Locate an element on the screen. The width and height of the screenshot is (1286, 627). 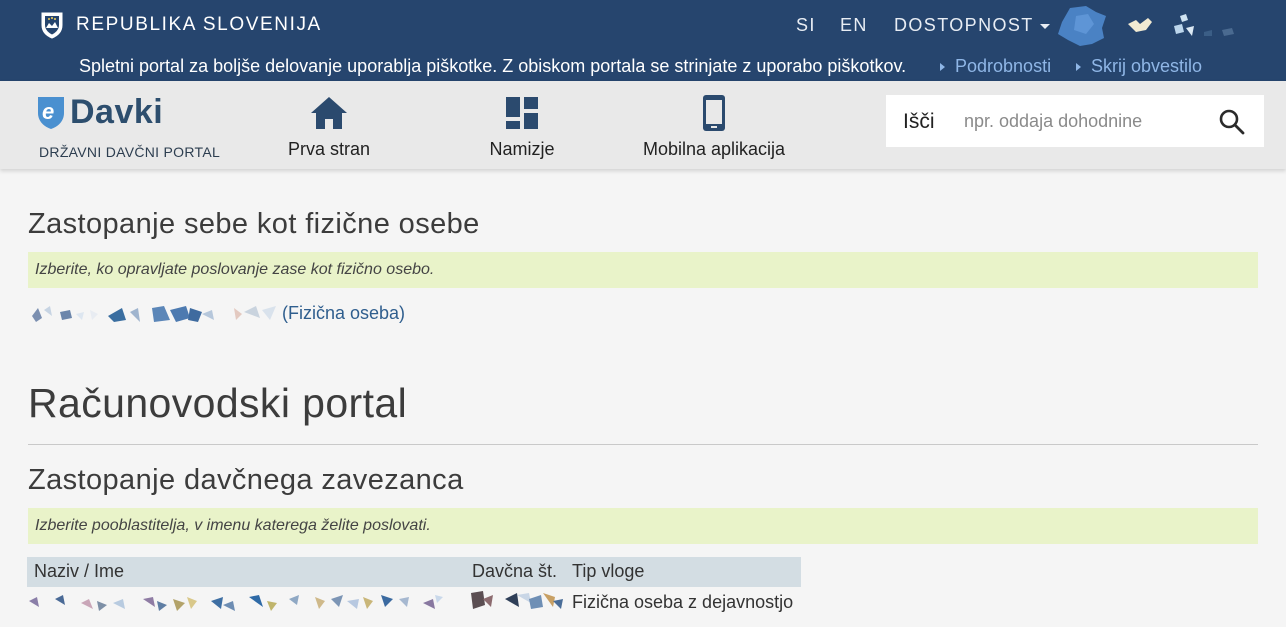
self-representation-heading: Zastopanje sebe kot fizične osebe is located at coordinates (254, 224).